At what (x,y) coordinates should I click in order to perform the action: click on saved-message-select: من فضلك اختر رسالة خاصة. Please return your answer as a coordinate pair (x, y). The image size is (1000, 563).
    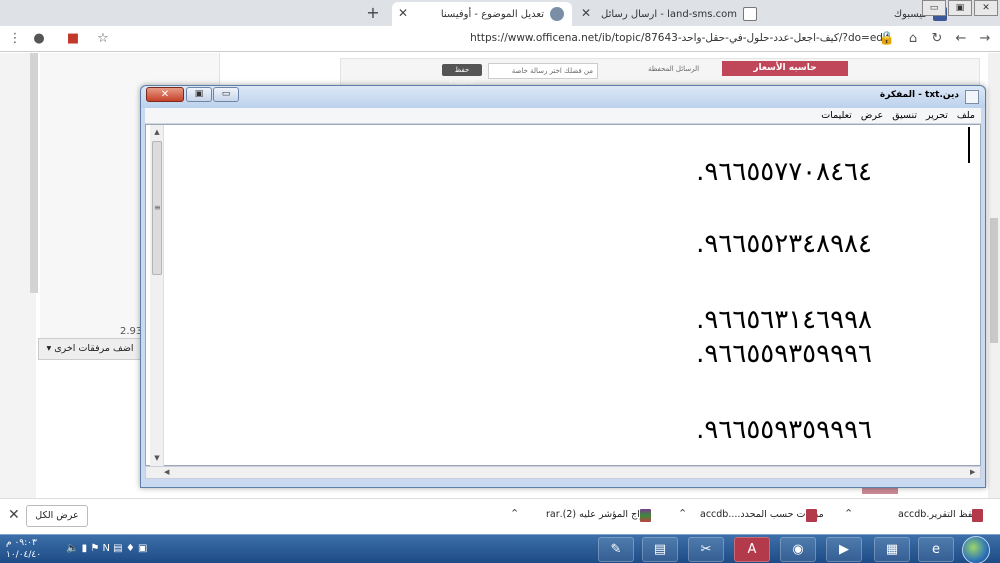
    Looking at the image, I should click on (543, 71).